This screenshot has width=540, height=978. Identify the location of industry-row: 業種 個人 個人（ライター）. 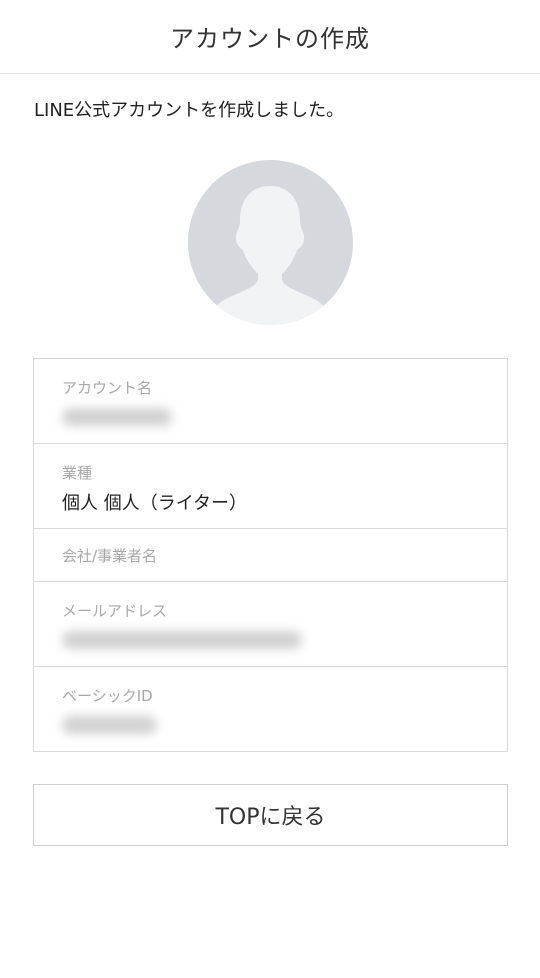
(270, 486).